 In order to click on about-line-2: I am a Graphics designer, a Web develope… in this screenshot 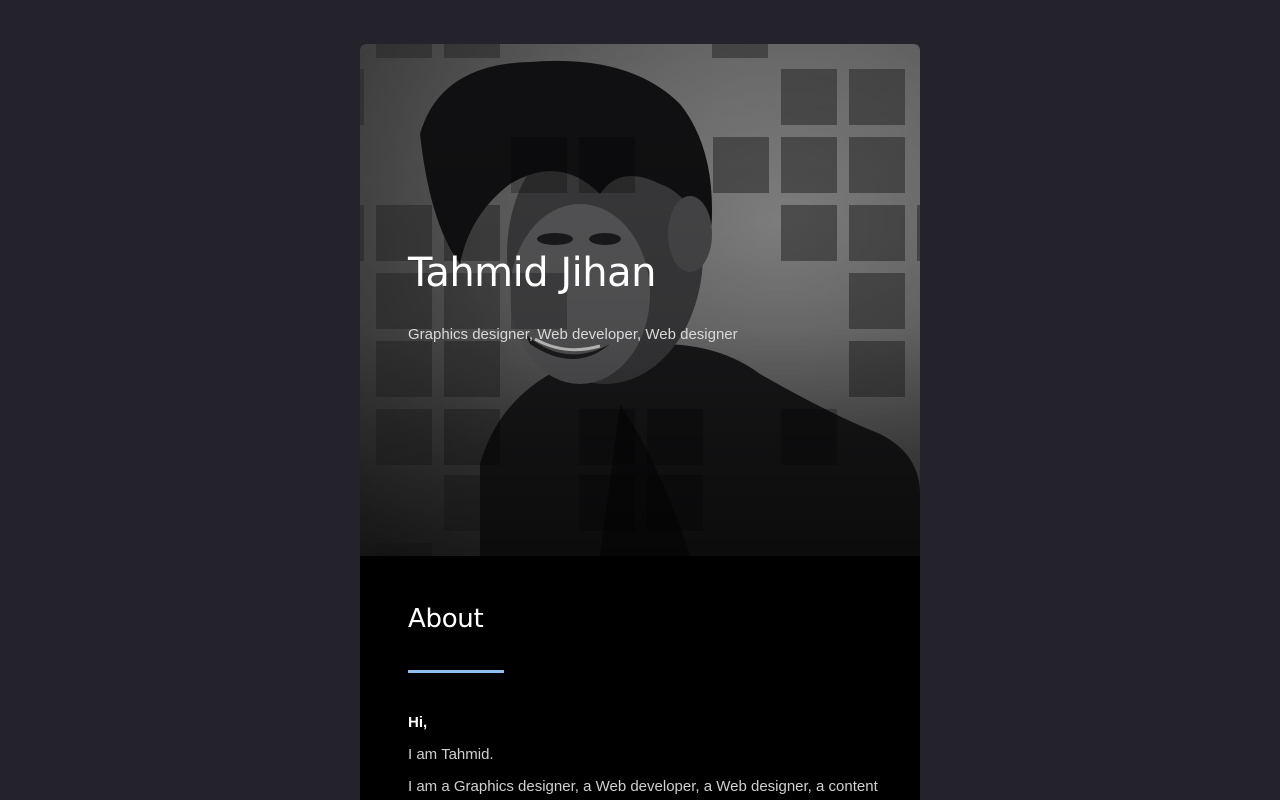, I will do `click(643, 786)`.